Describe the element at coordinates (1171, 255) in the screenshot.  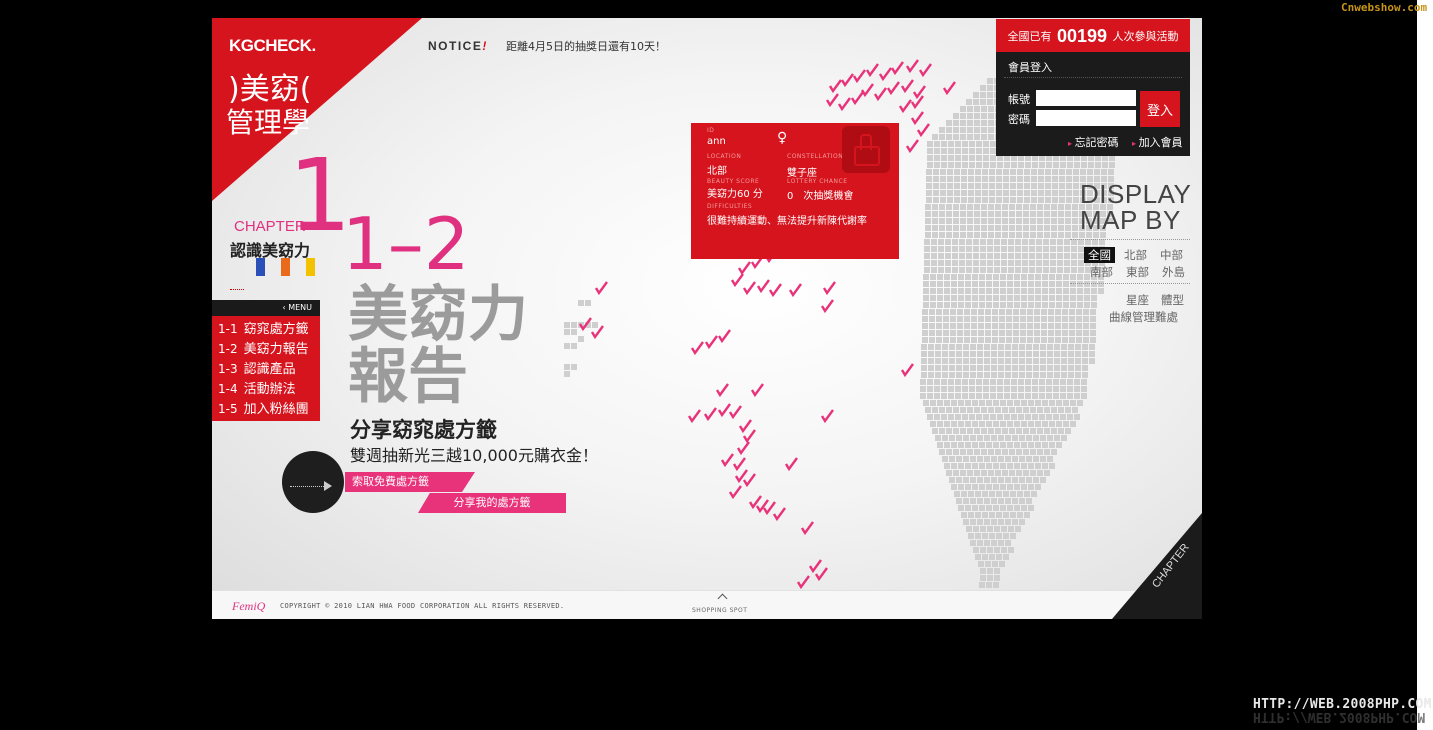
I see `region-central: 中部` at that location.